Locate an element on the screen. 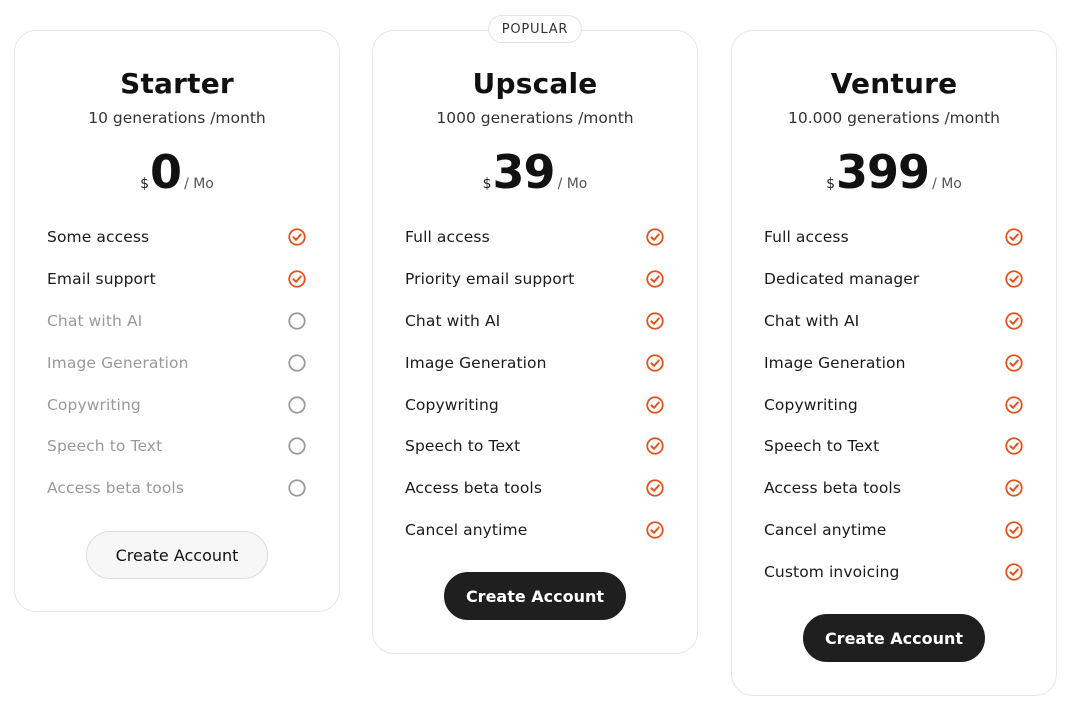 Image resolution: width=1070 pixels, height=707 pixels. feature-item: Cancel anytime is located at coordinates (893, 530).